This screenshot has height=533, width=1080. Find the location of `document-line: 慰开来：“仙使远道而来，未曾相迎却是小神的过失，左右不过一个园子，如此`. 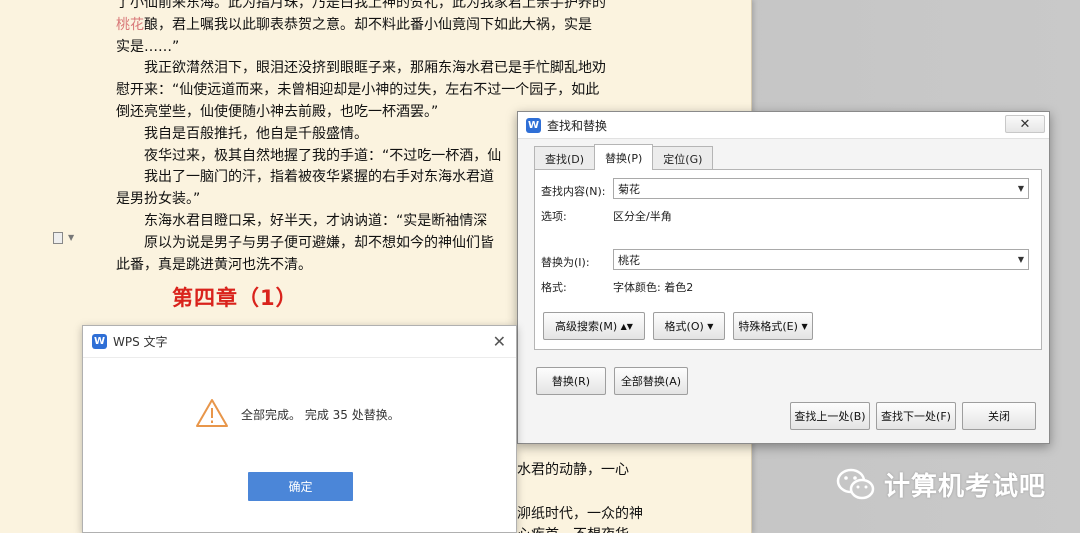

document-line: 慰开来：“仙使远道而来，未曾相迎却是小神的过失，左右不过一个园子，如此 is located at coordinates (381, 91).